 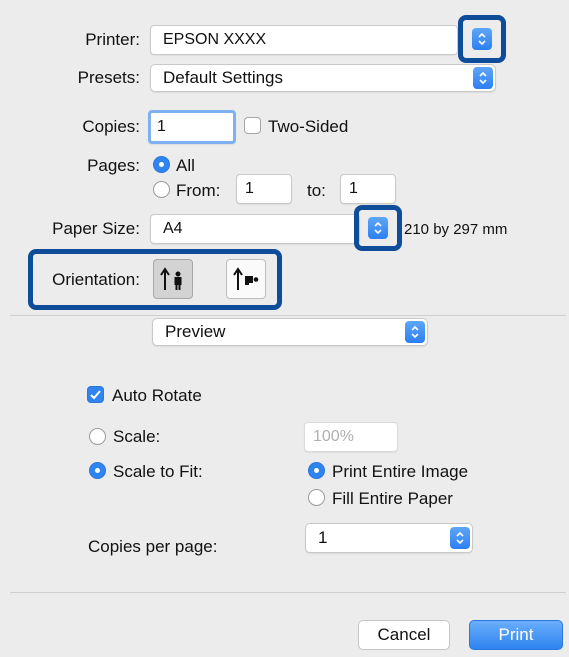 I want to click on auto-rotate-checkbox, so click(x=95, y=394).